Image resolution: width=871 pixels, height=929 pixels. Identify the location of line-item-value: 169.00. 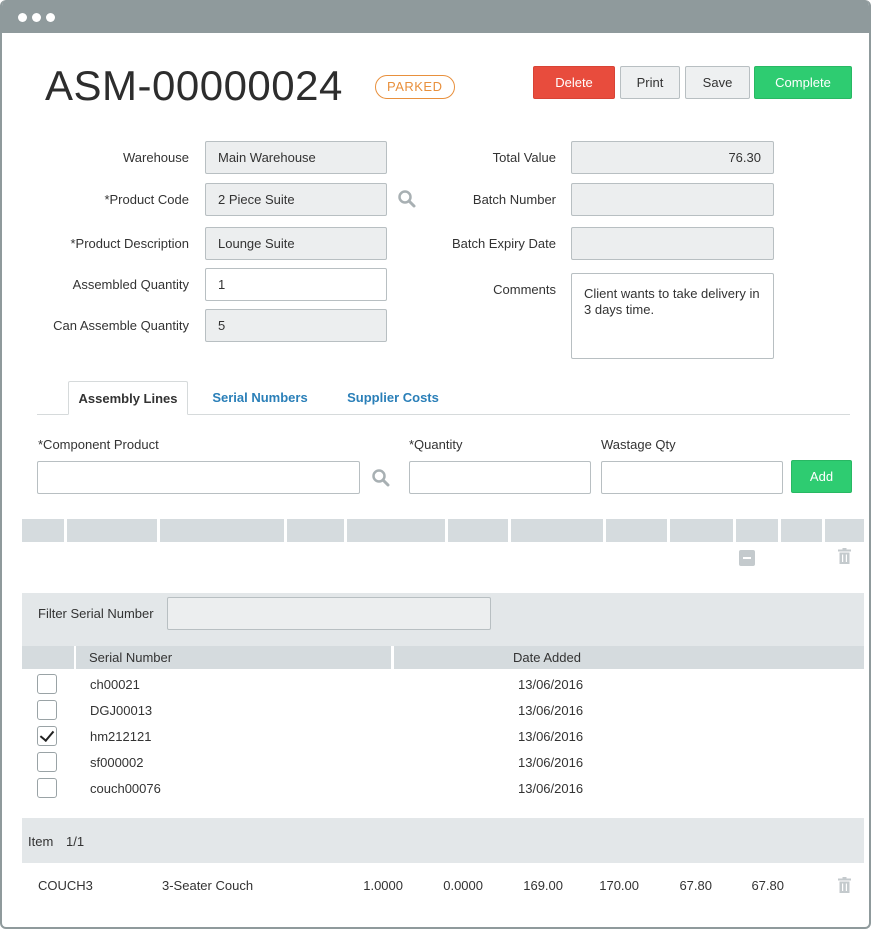
(543, 885).